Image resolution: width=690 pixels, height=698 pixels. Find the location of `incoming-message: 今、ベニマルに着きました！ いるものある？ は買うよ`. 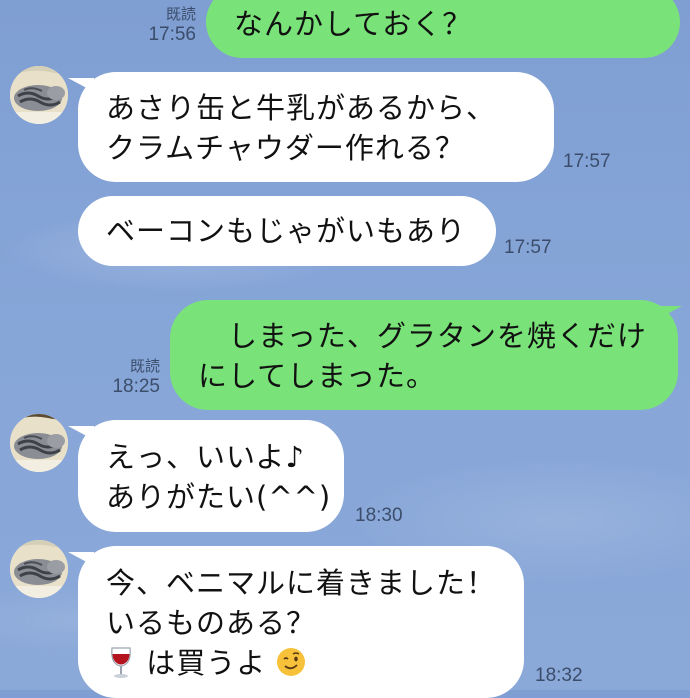

incoming-message: 今、ベニマルに着きました！ いるものある？ は買うよ is located at coordinates (301, 622).